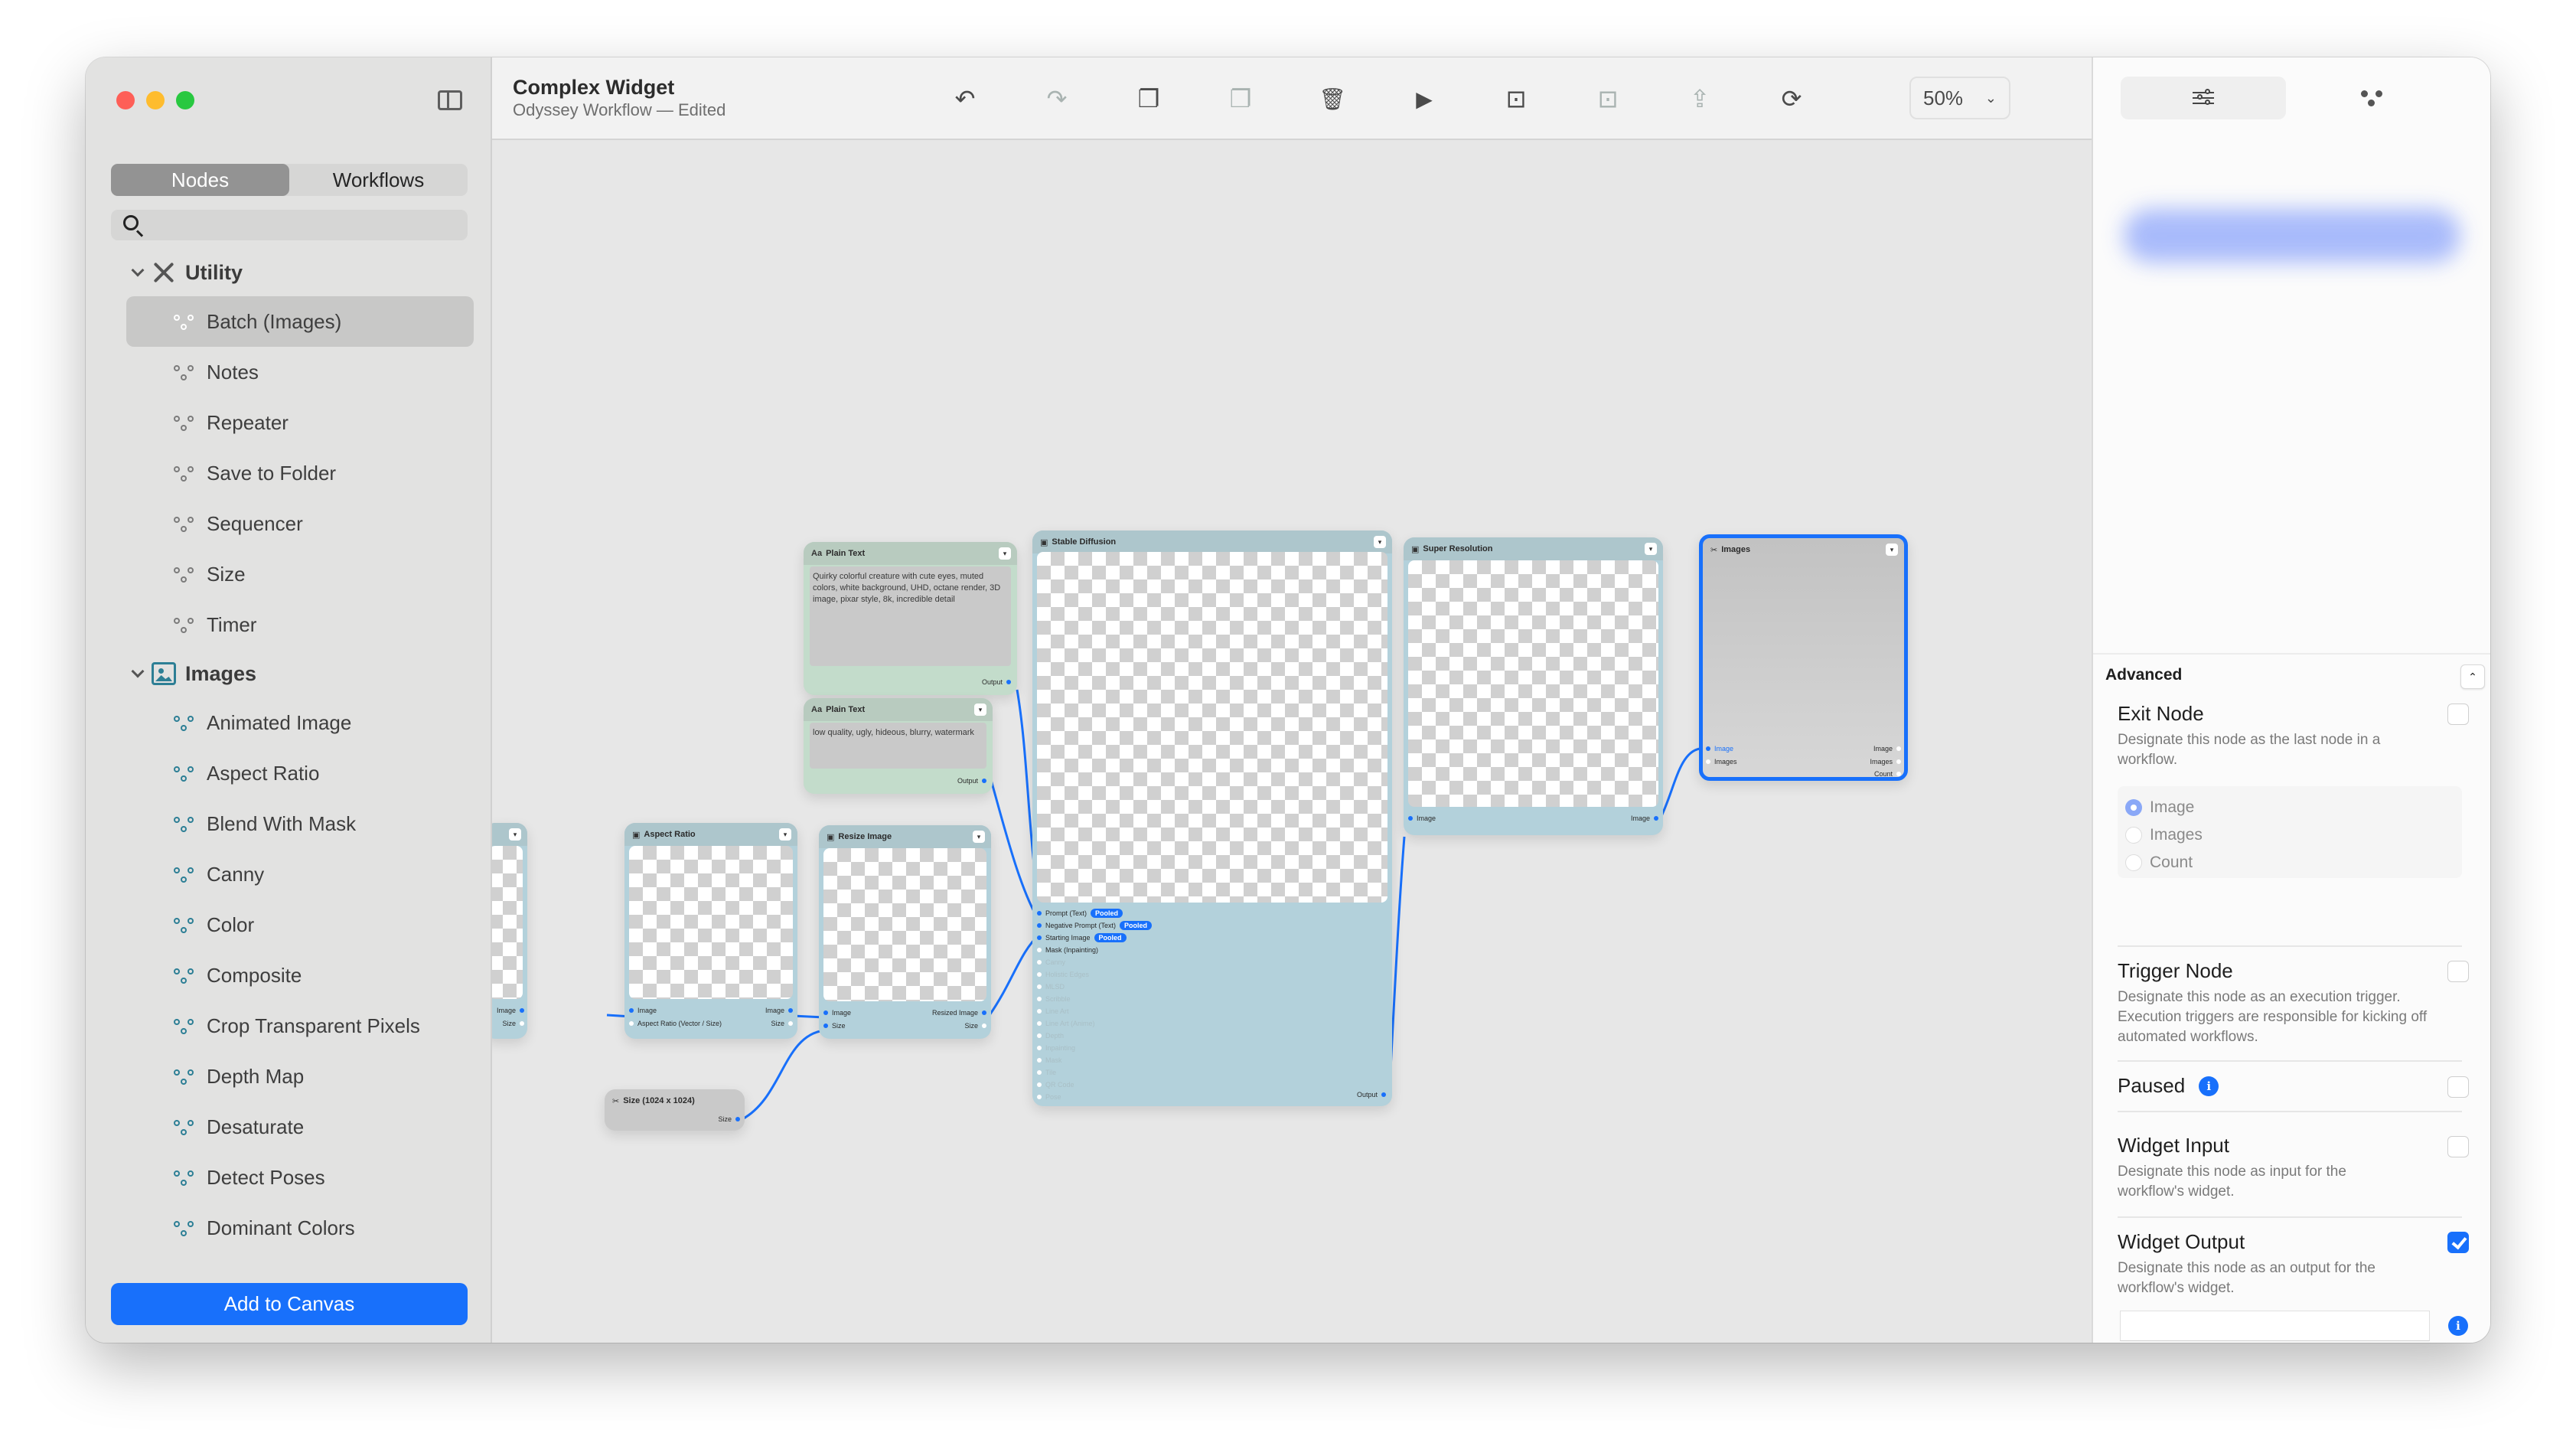 The height and width of the screenshot is (1456, 2576). I want to click on collapse-advanced-button: ⌃, so click(2472, 676).